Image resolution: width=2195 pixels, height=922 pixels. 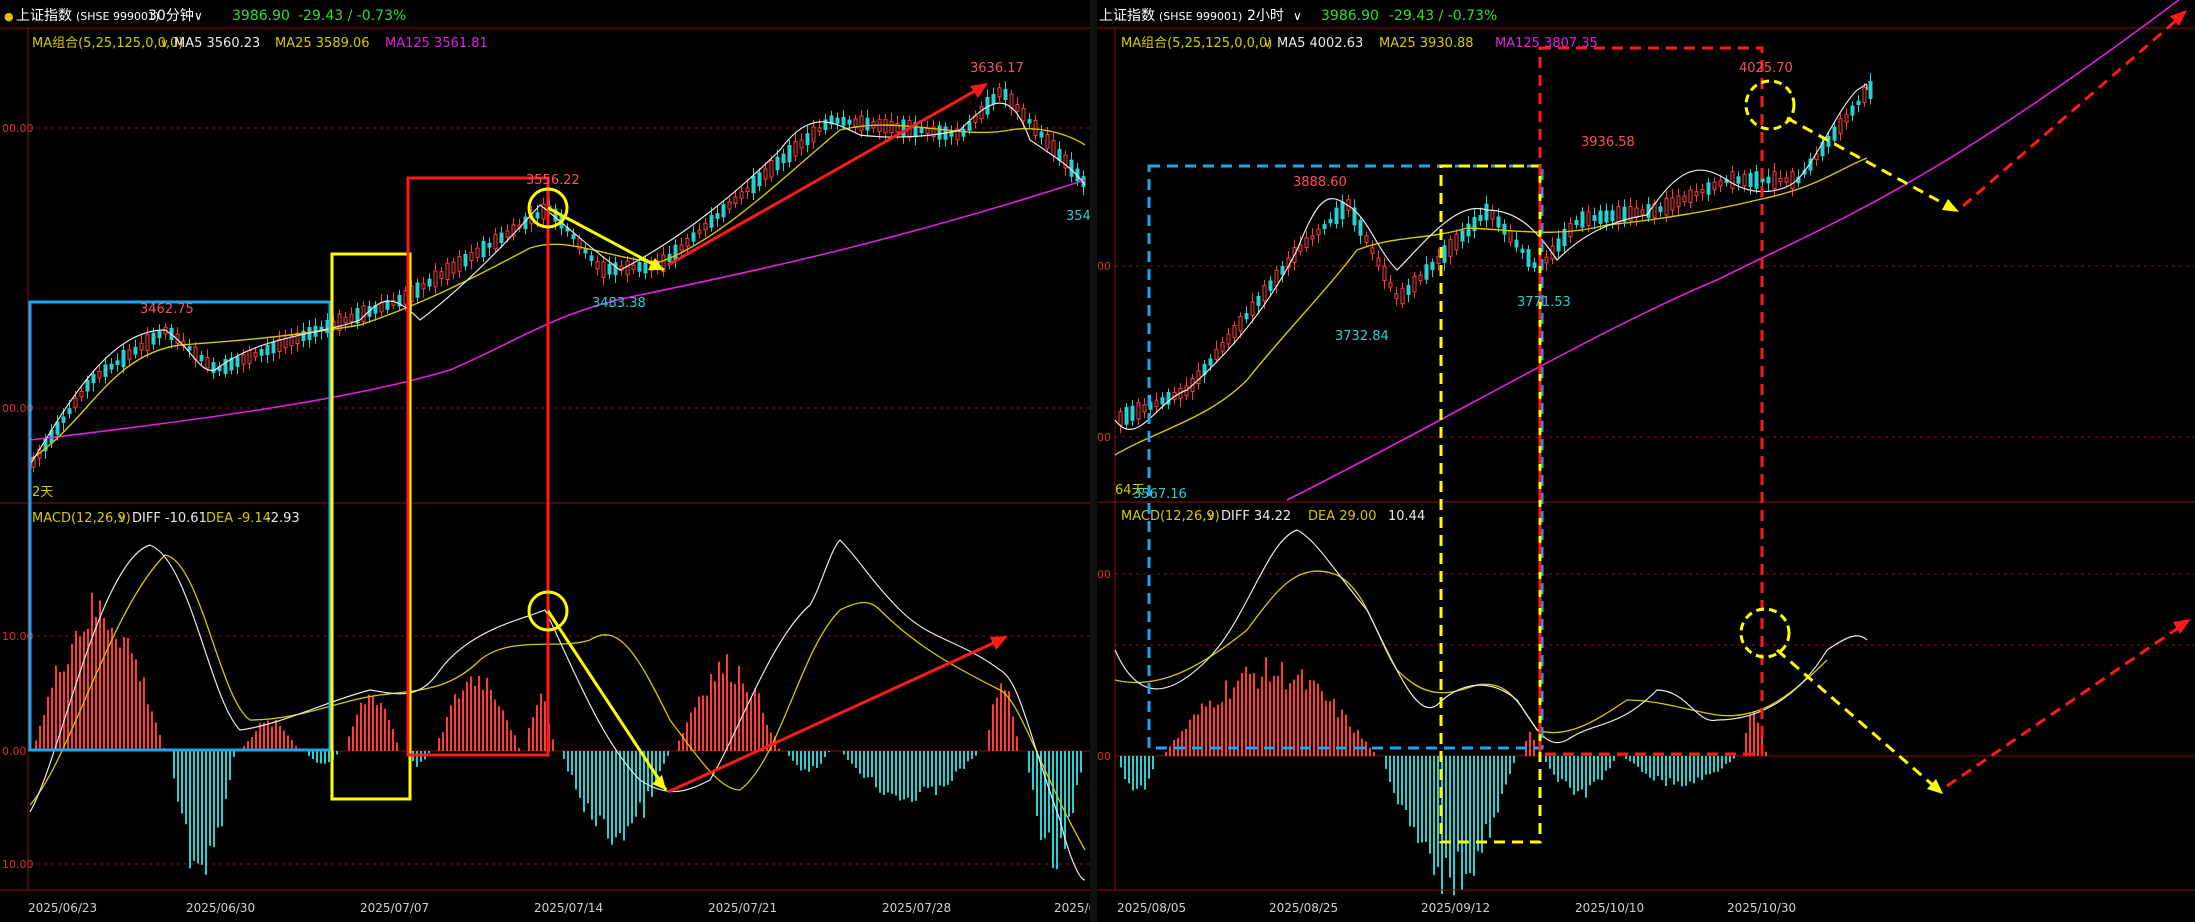 What do you see at coordinates (283, 518) in the screenshot?
I see `left-macd-val: -2.93` at bounding box center [283, 518].